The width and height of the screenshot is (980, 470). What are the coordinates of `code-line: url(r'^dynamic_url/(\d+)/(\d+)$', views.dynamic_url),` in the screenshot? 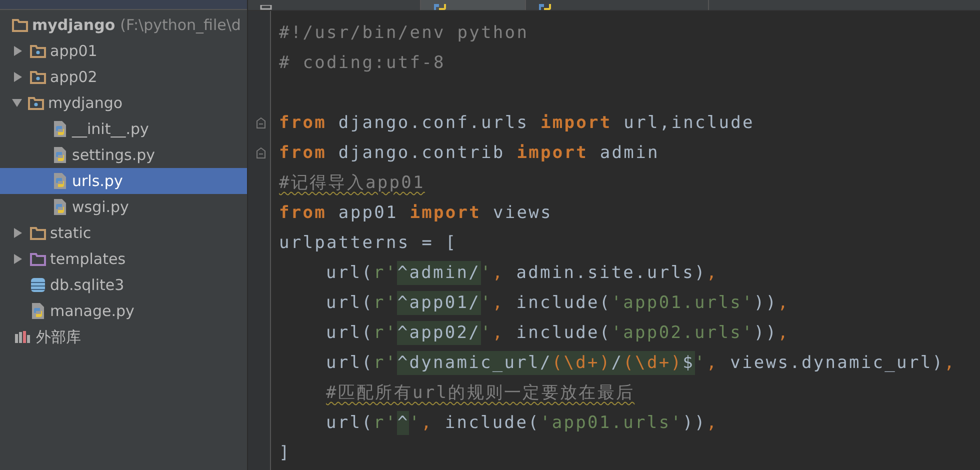 It's located at (640, 363).